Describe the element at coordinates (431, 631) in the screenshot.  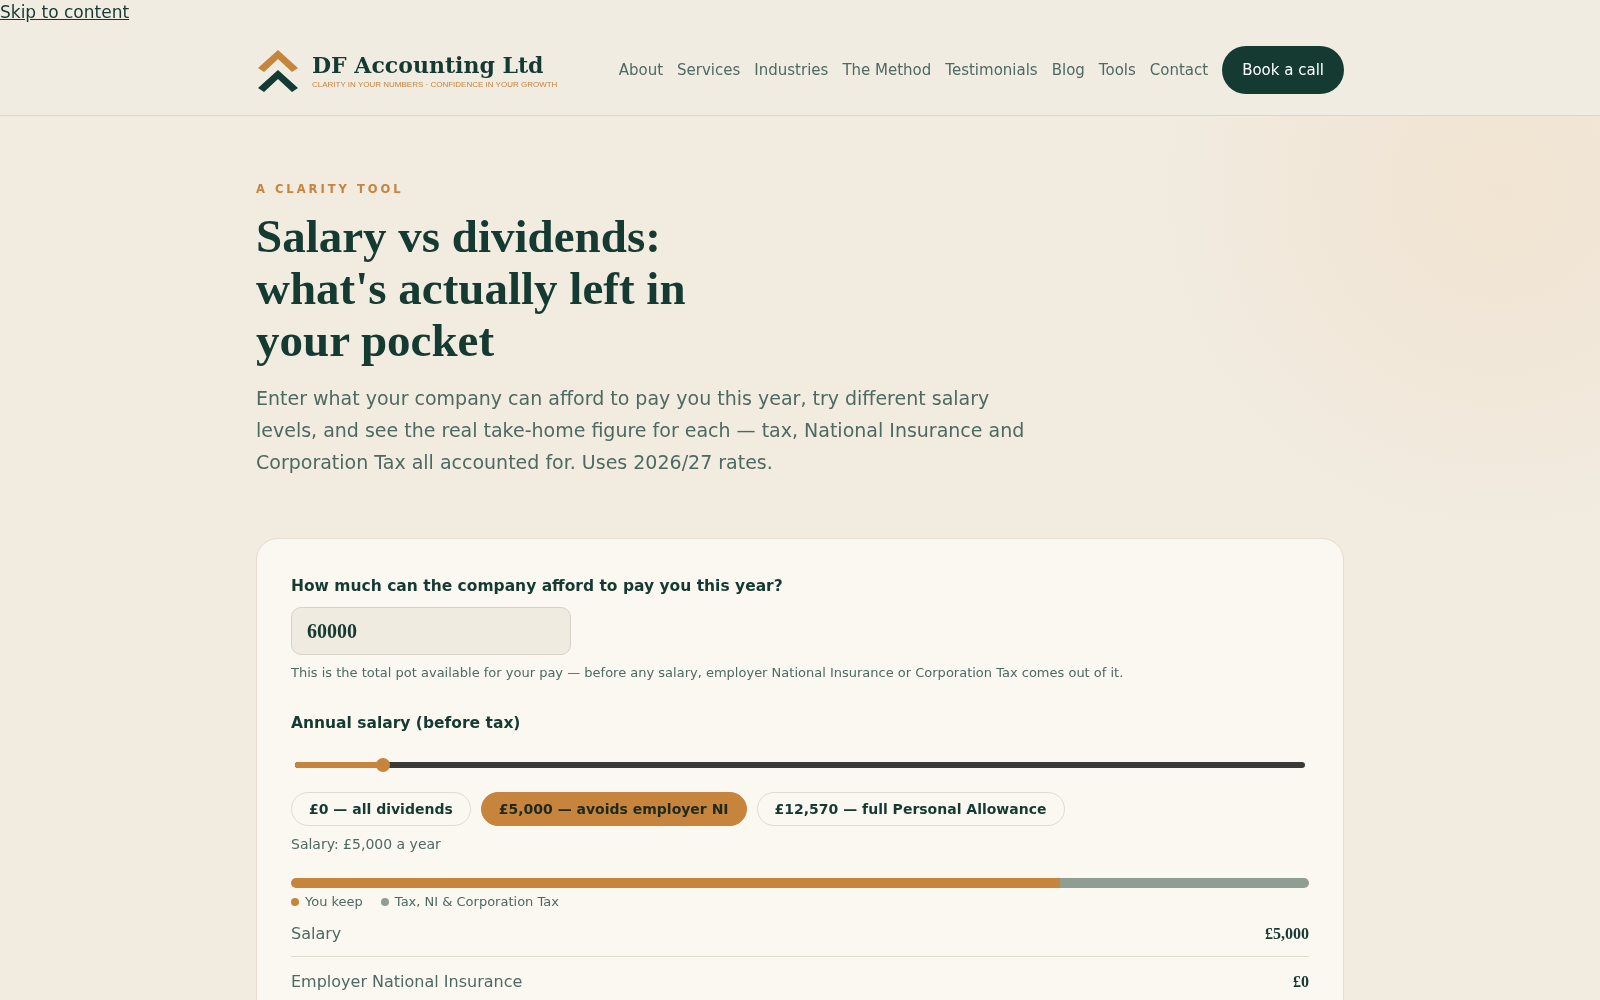
I see `pot-input-field: 60000` at that location.